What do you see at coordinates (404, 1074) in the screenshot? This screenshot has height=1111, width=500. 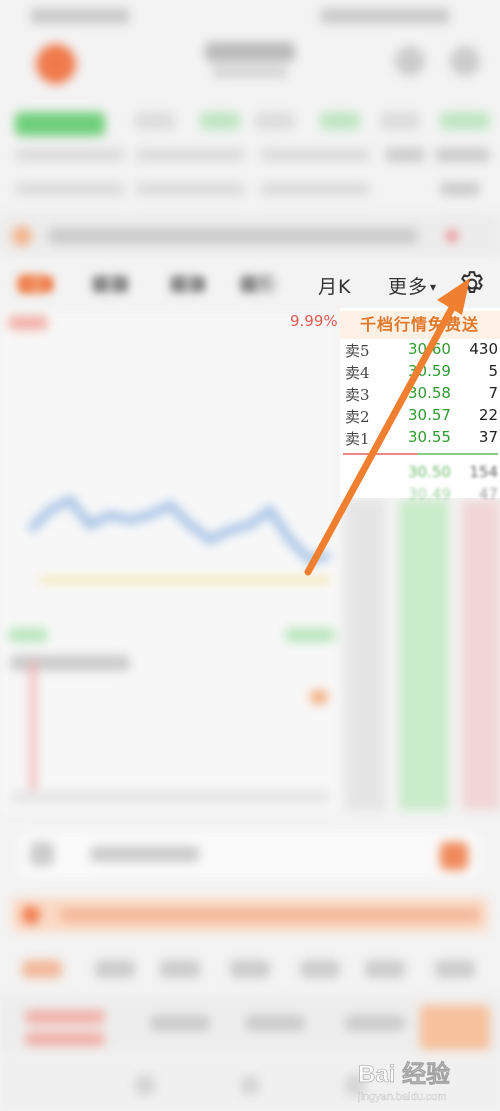 I see `watermark-text: Bai 经验` at bounding box center [404, 1074].